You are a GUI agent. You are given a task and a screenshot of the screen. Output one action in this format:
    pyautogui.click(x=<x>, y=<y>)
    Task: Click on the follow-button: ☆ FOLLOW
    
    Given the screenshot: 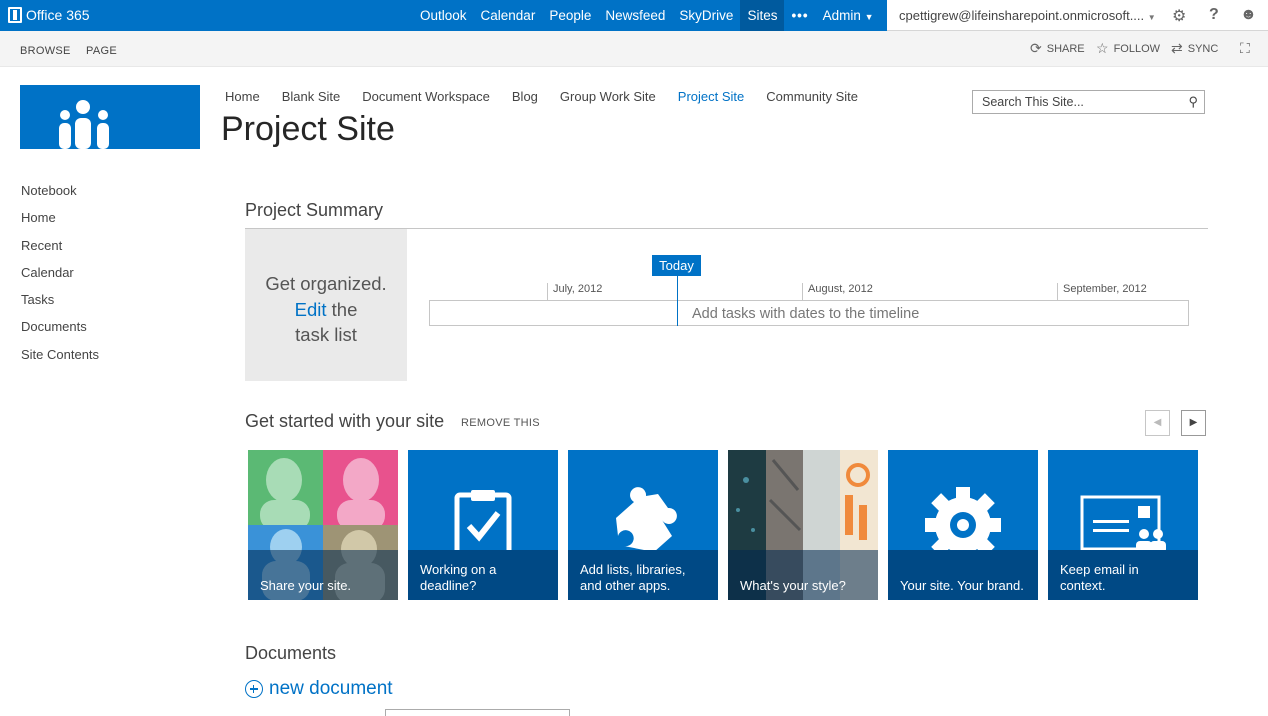 What is the action you would take?
    pyautogui.click(x=1128, y=48)
    